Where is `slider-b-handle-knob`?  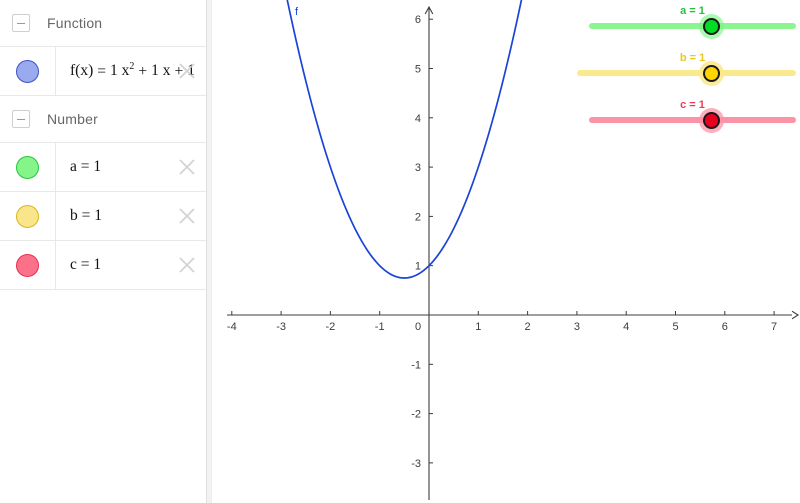 slider-b-handle-knob is located at coordinates (711, 73).